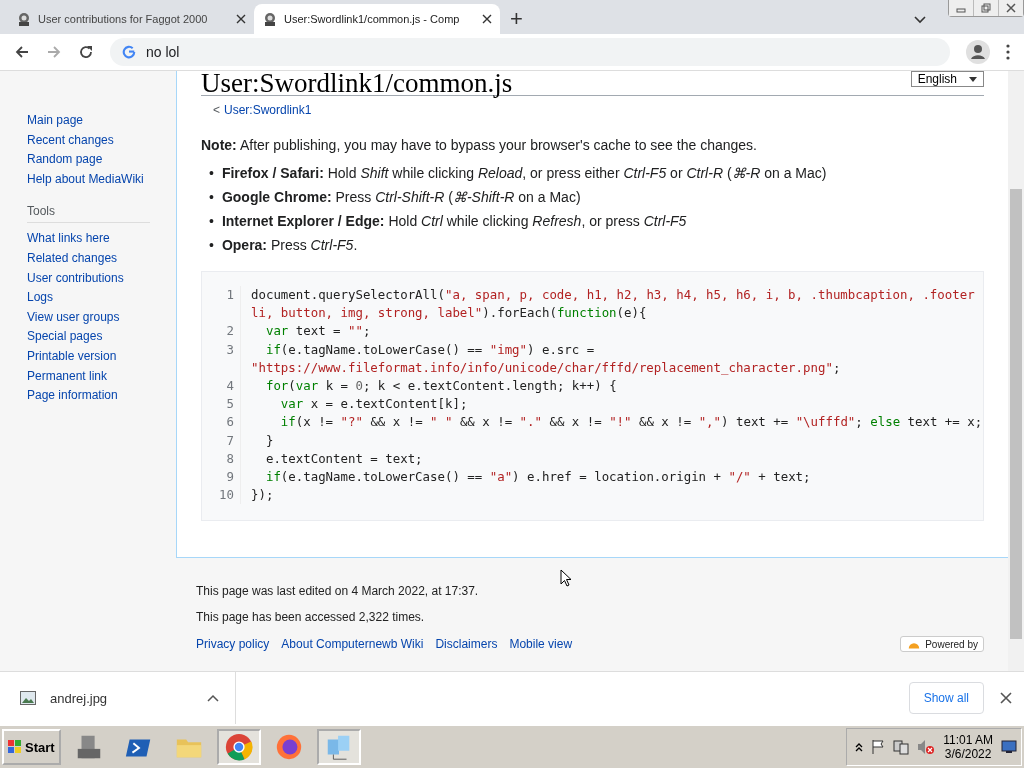  I want to click on sidebar-link: Main page, so click(101, 121).